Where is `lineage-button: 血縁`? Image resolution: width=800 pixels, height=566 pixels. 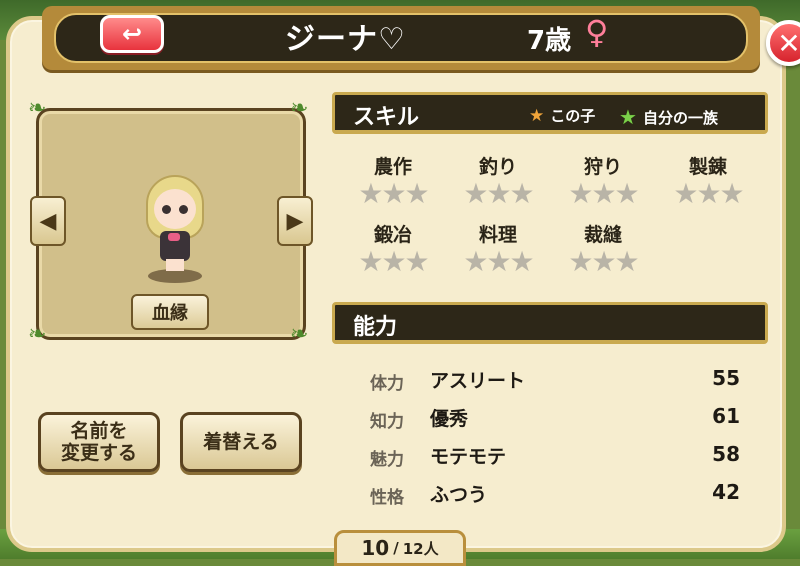 lineage-button: 血縁 is located at coordinates (170, 312).